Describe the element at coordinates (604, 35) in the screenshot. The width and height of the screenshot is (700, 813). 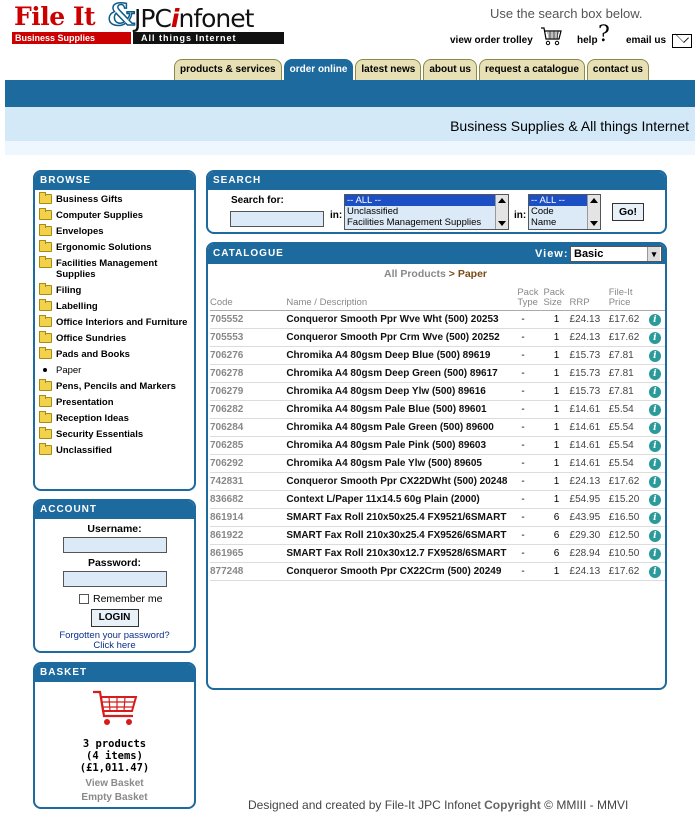
I see `question-icon: ?` at that location.